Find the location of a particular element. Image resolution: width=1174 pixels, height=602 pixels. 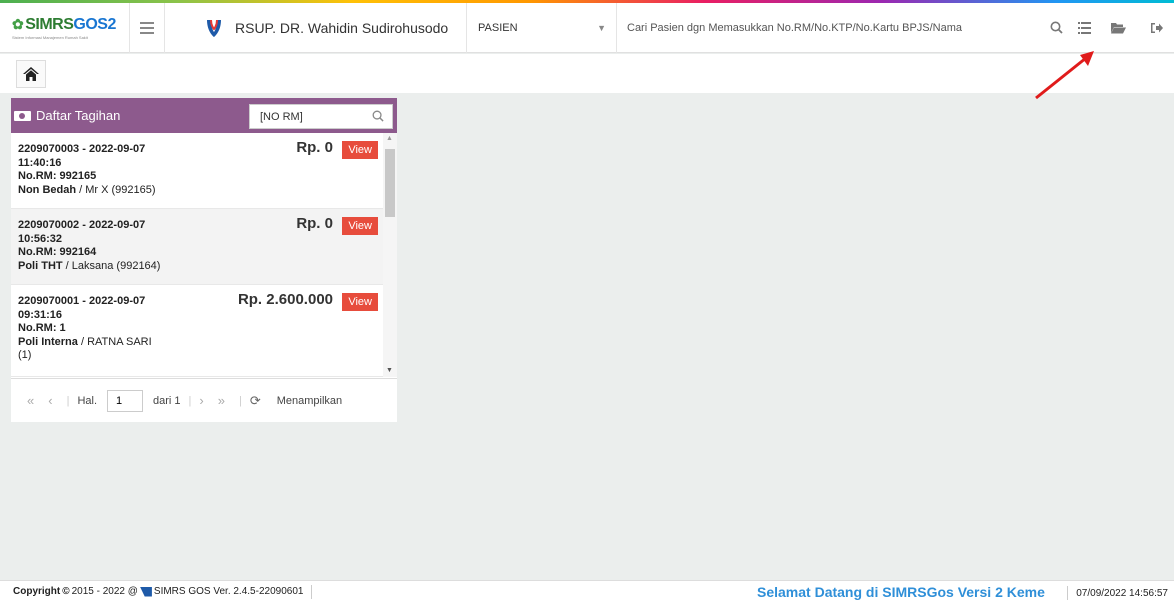

scroll-up-icon: ▲ is located at coordinates (389, 138).